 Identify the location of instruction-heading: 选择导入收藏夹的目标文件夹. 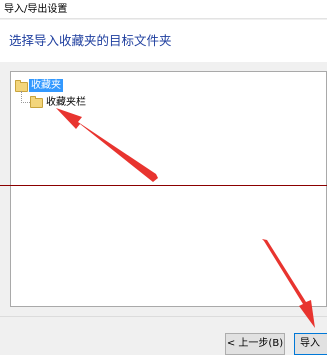
(90, 40).